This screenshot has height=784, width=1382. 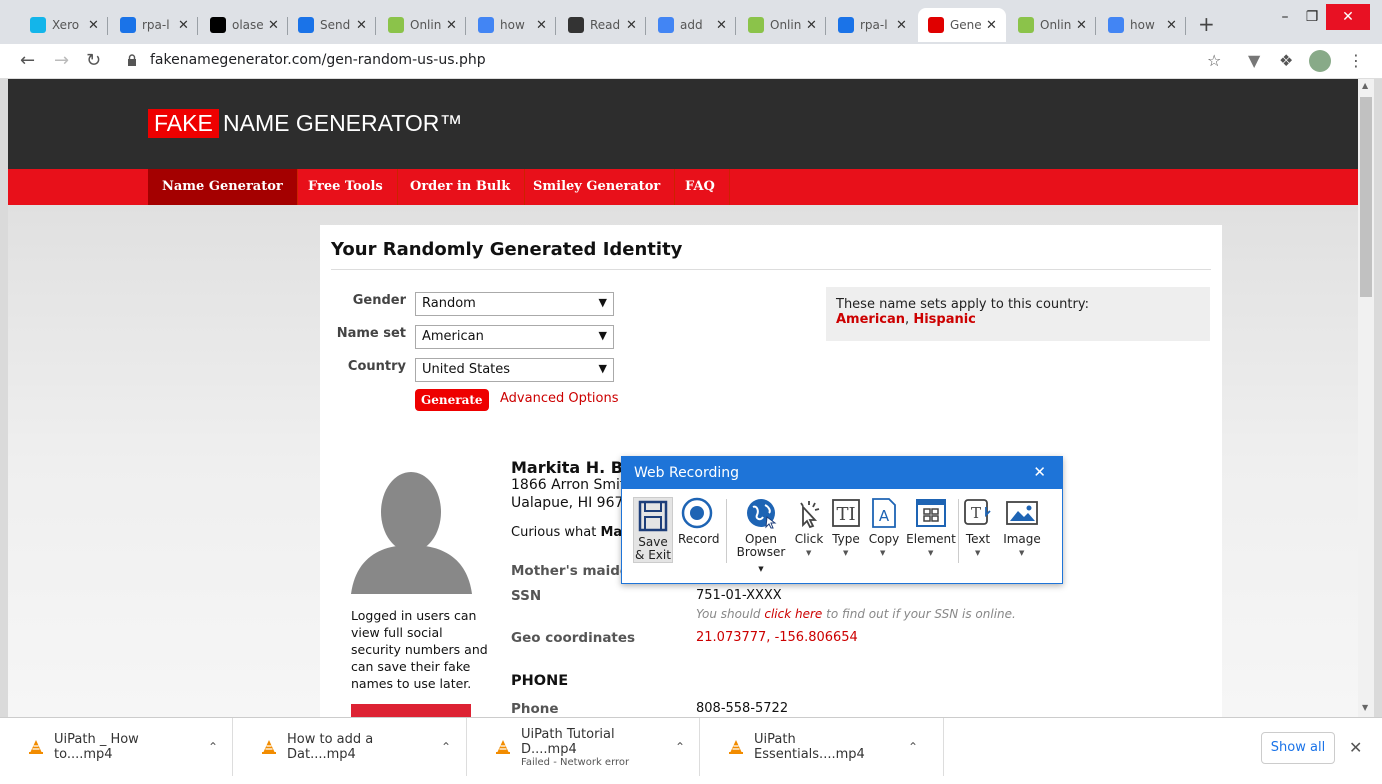 I want to click on menu-kebab-icon: ⋮, so click(x=1356, y=60).